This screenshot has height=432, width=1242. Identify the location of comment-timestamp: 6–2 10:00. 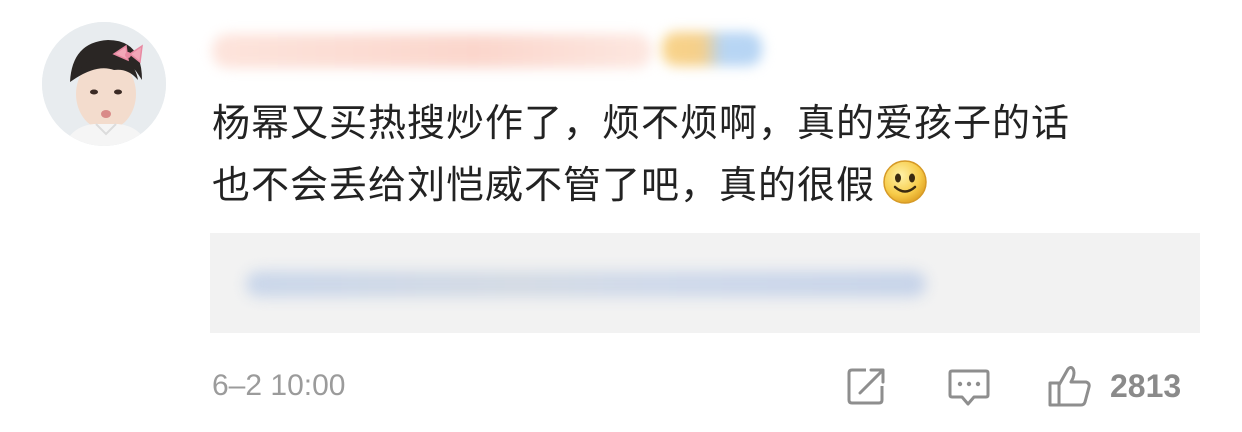
(279, 385).